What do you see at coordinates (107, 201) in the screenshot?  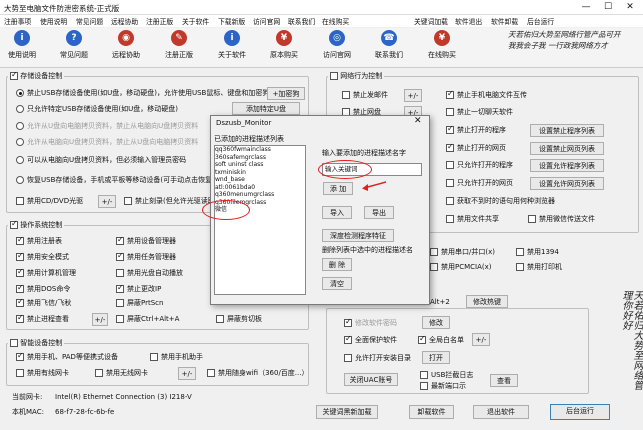 I see `cdrom-plus-button: +/-` at bounding box center [107, 201].